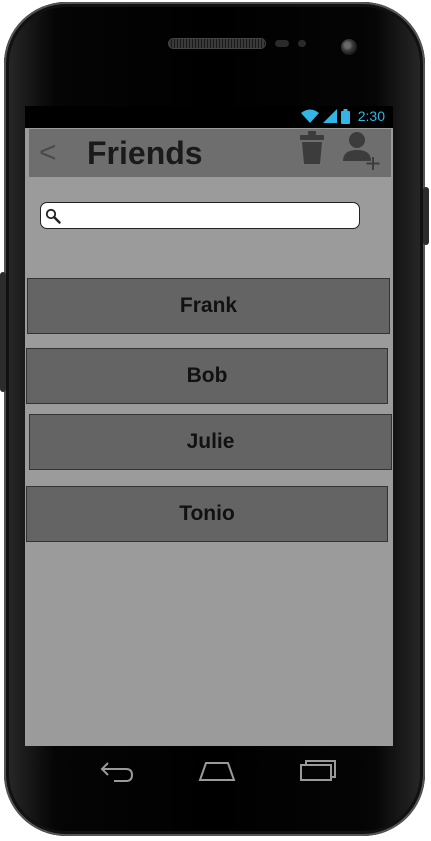 This screenshot has width=431, height=841. I want to click on status-bar: 2:30, so click(209, 117).